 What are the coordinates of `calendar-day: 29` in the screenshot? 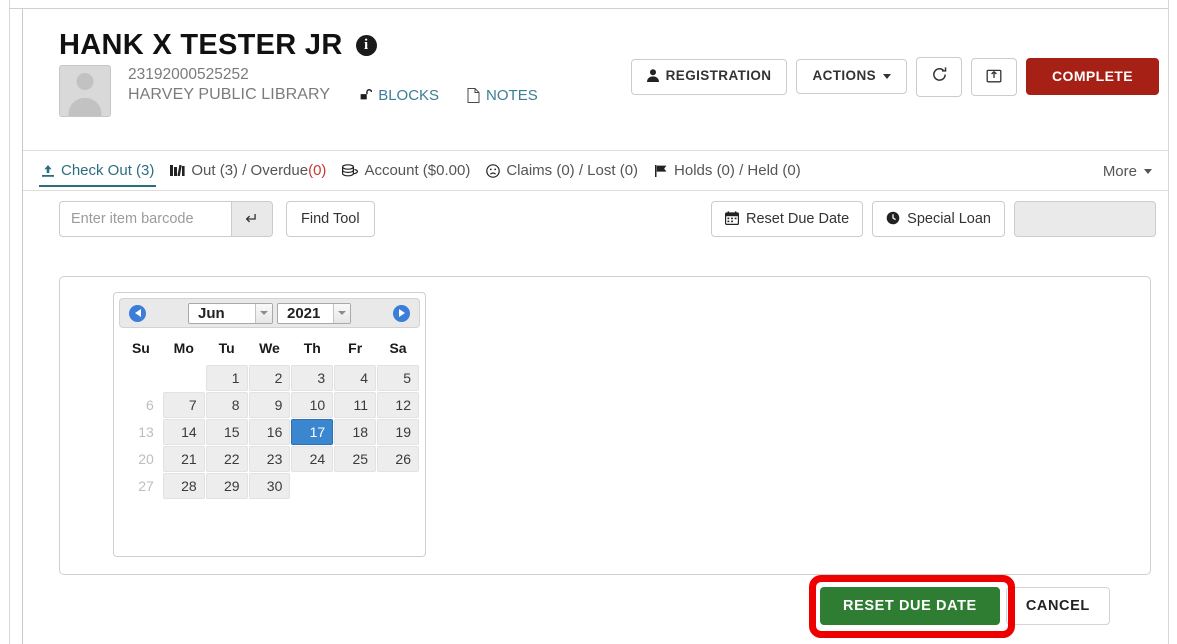 It's located at (226, 486).